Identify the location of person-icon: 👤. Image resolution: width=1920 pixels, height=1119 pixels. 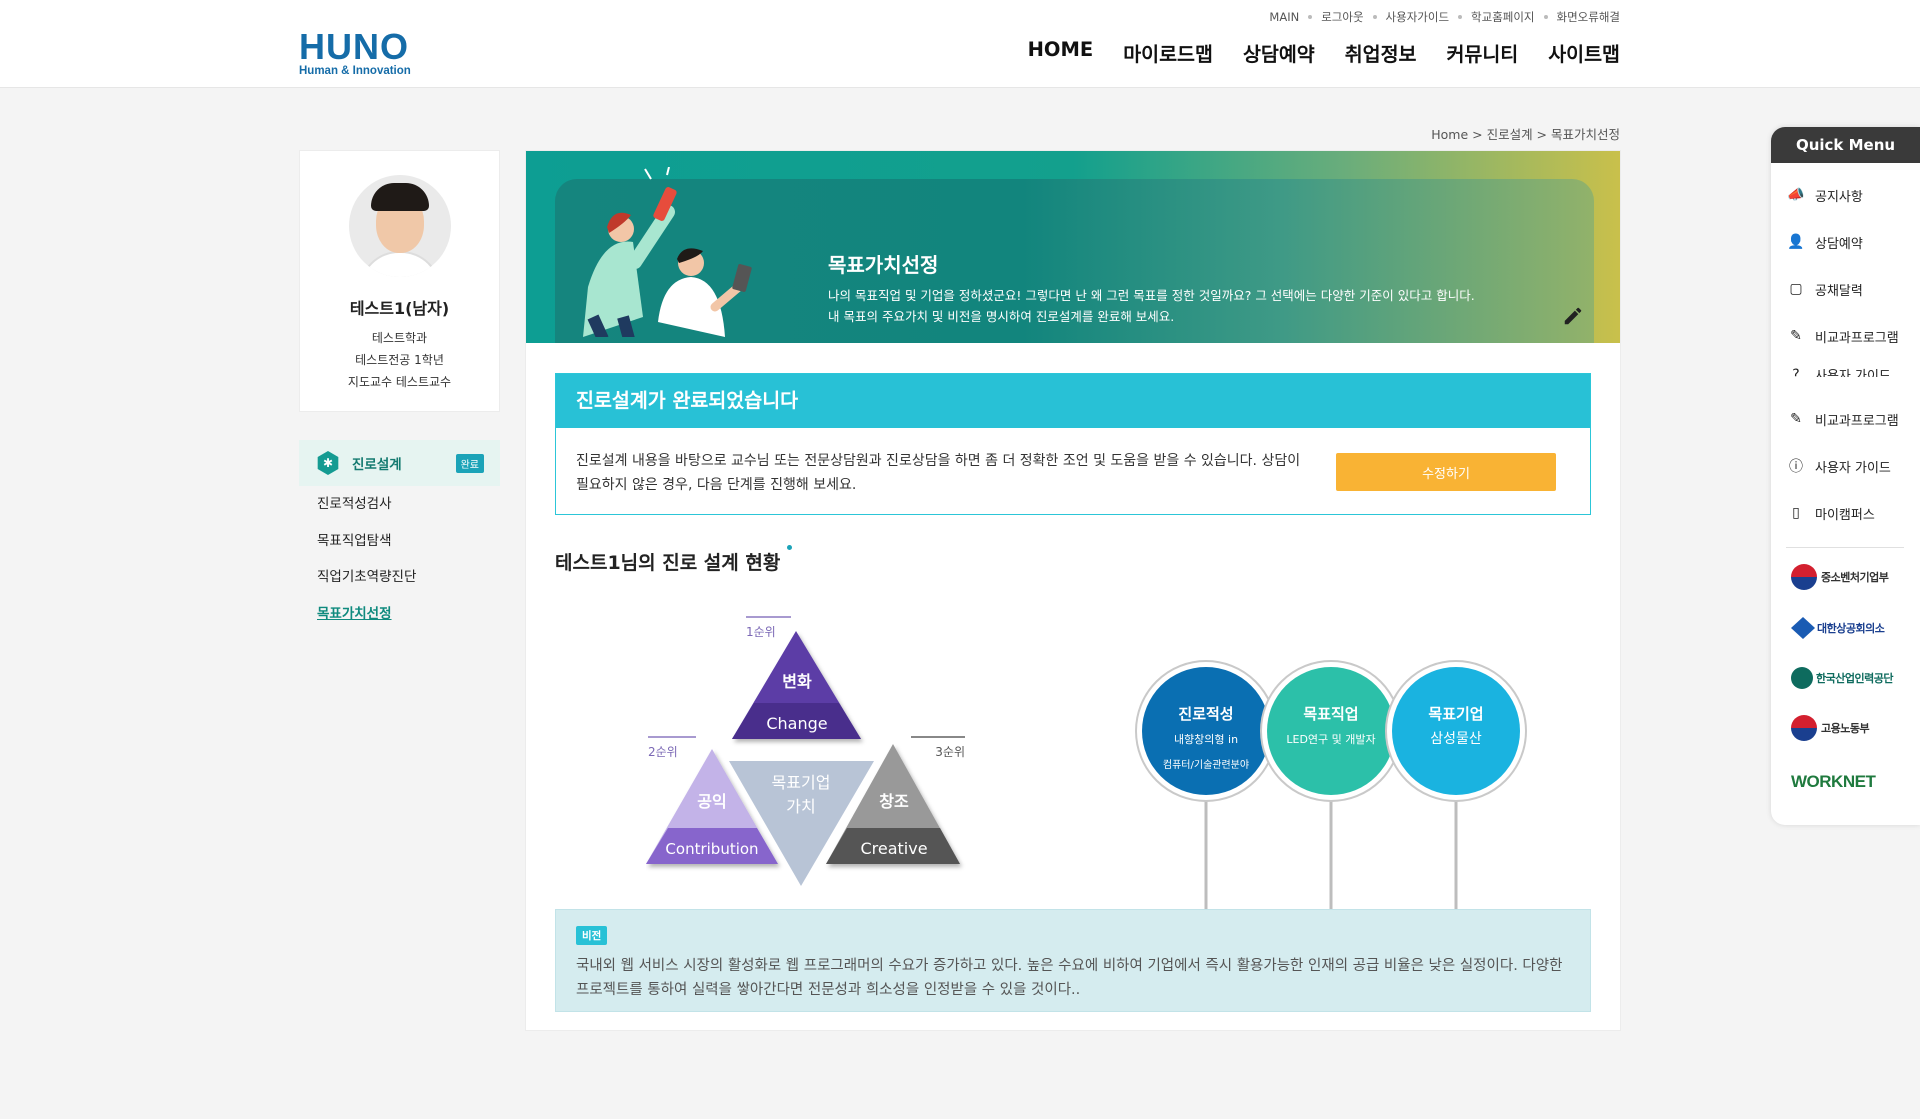
(1796, 242).